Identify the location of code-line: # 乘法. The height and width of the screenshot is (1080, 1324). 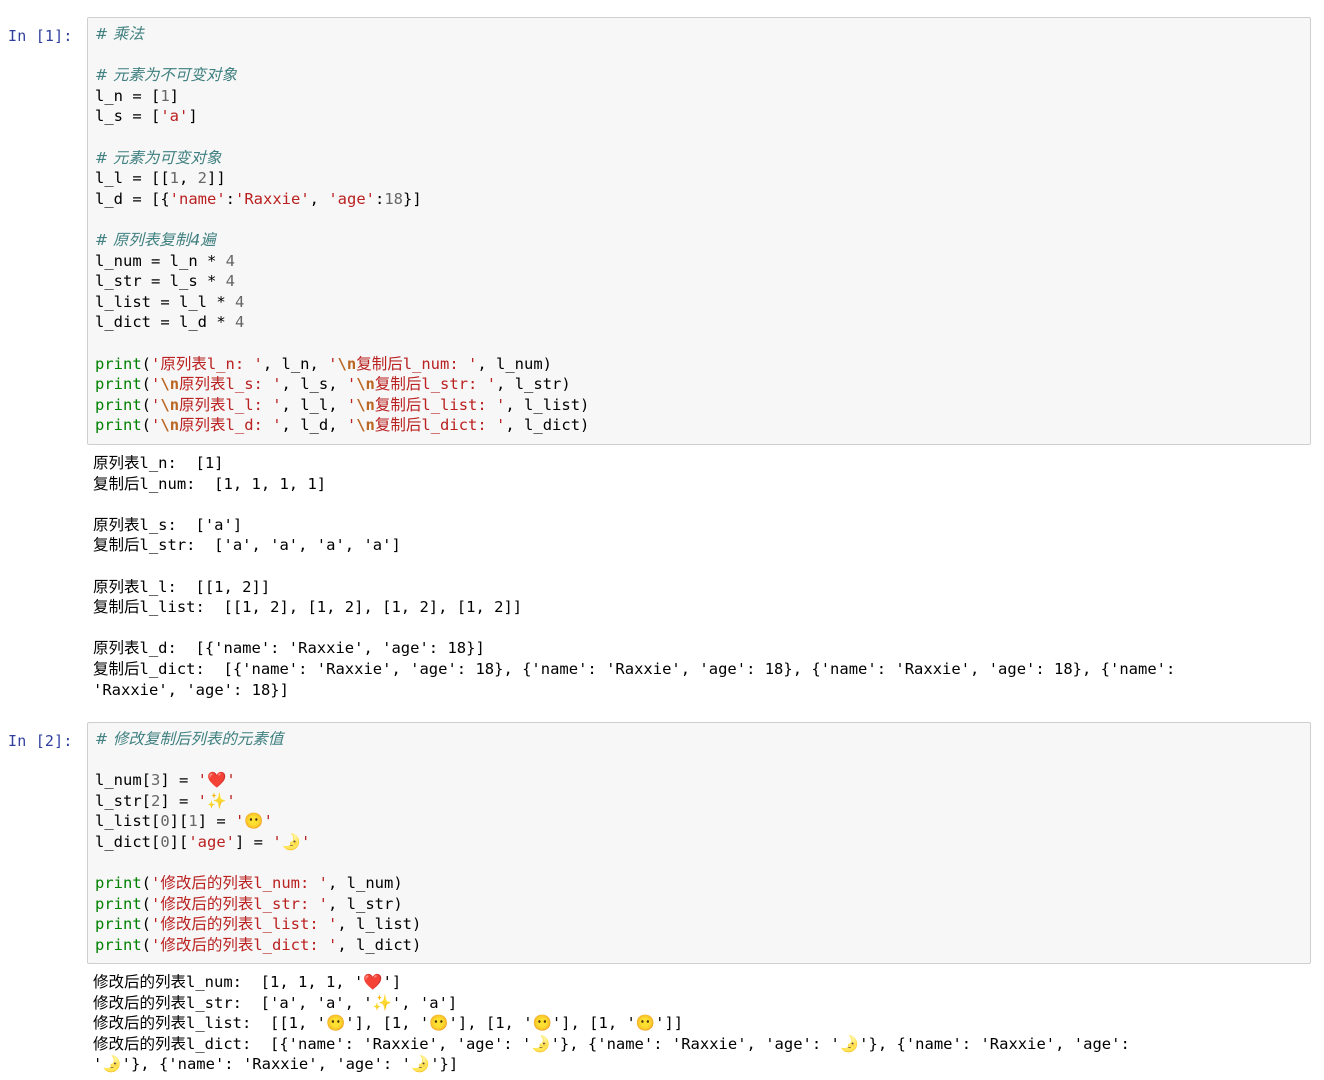
(702, 34).